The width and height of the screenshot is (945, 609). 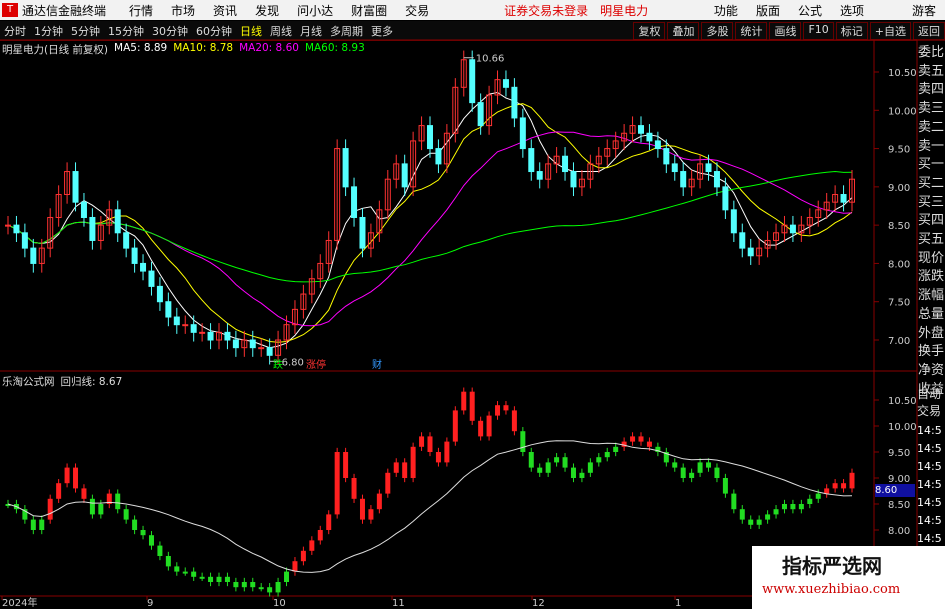 I want to click on side-item-13: 涨幅, so click(x=931, y=296).